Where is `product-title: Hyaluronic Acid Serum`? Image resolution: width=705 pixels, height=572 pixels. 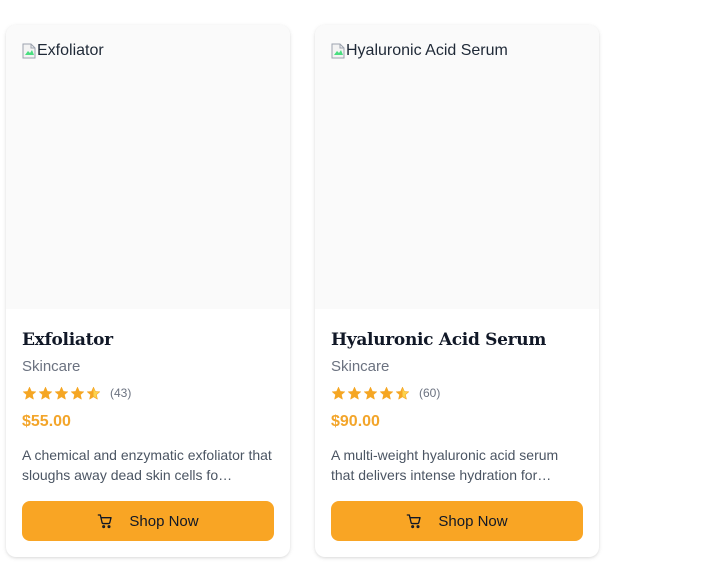
product-title: Hyaluronic Acid Serum is located at coordinates (439, 340).